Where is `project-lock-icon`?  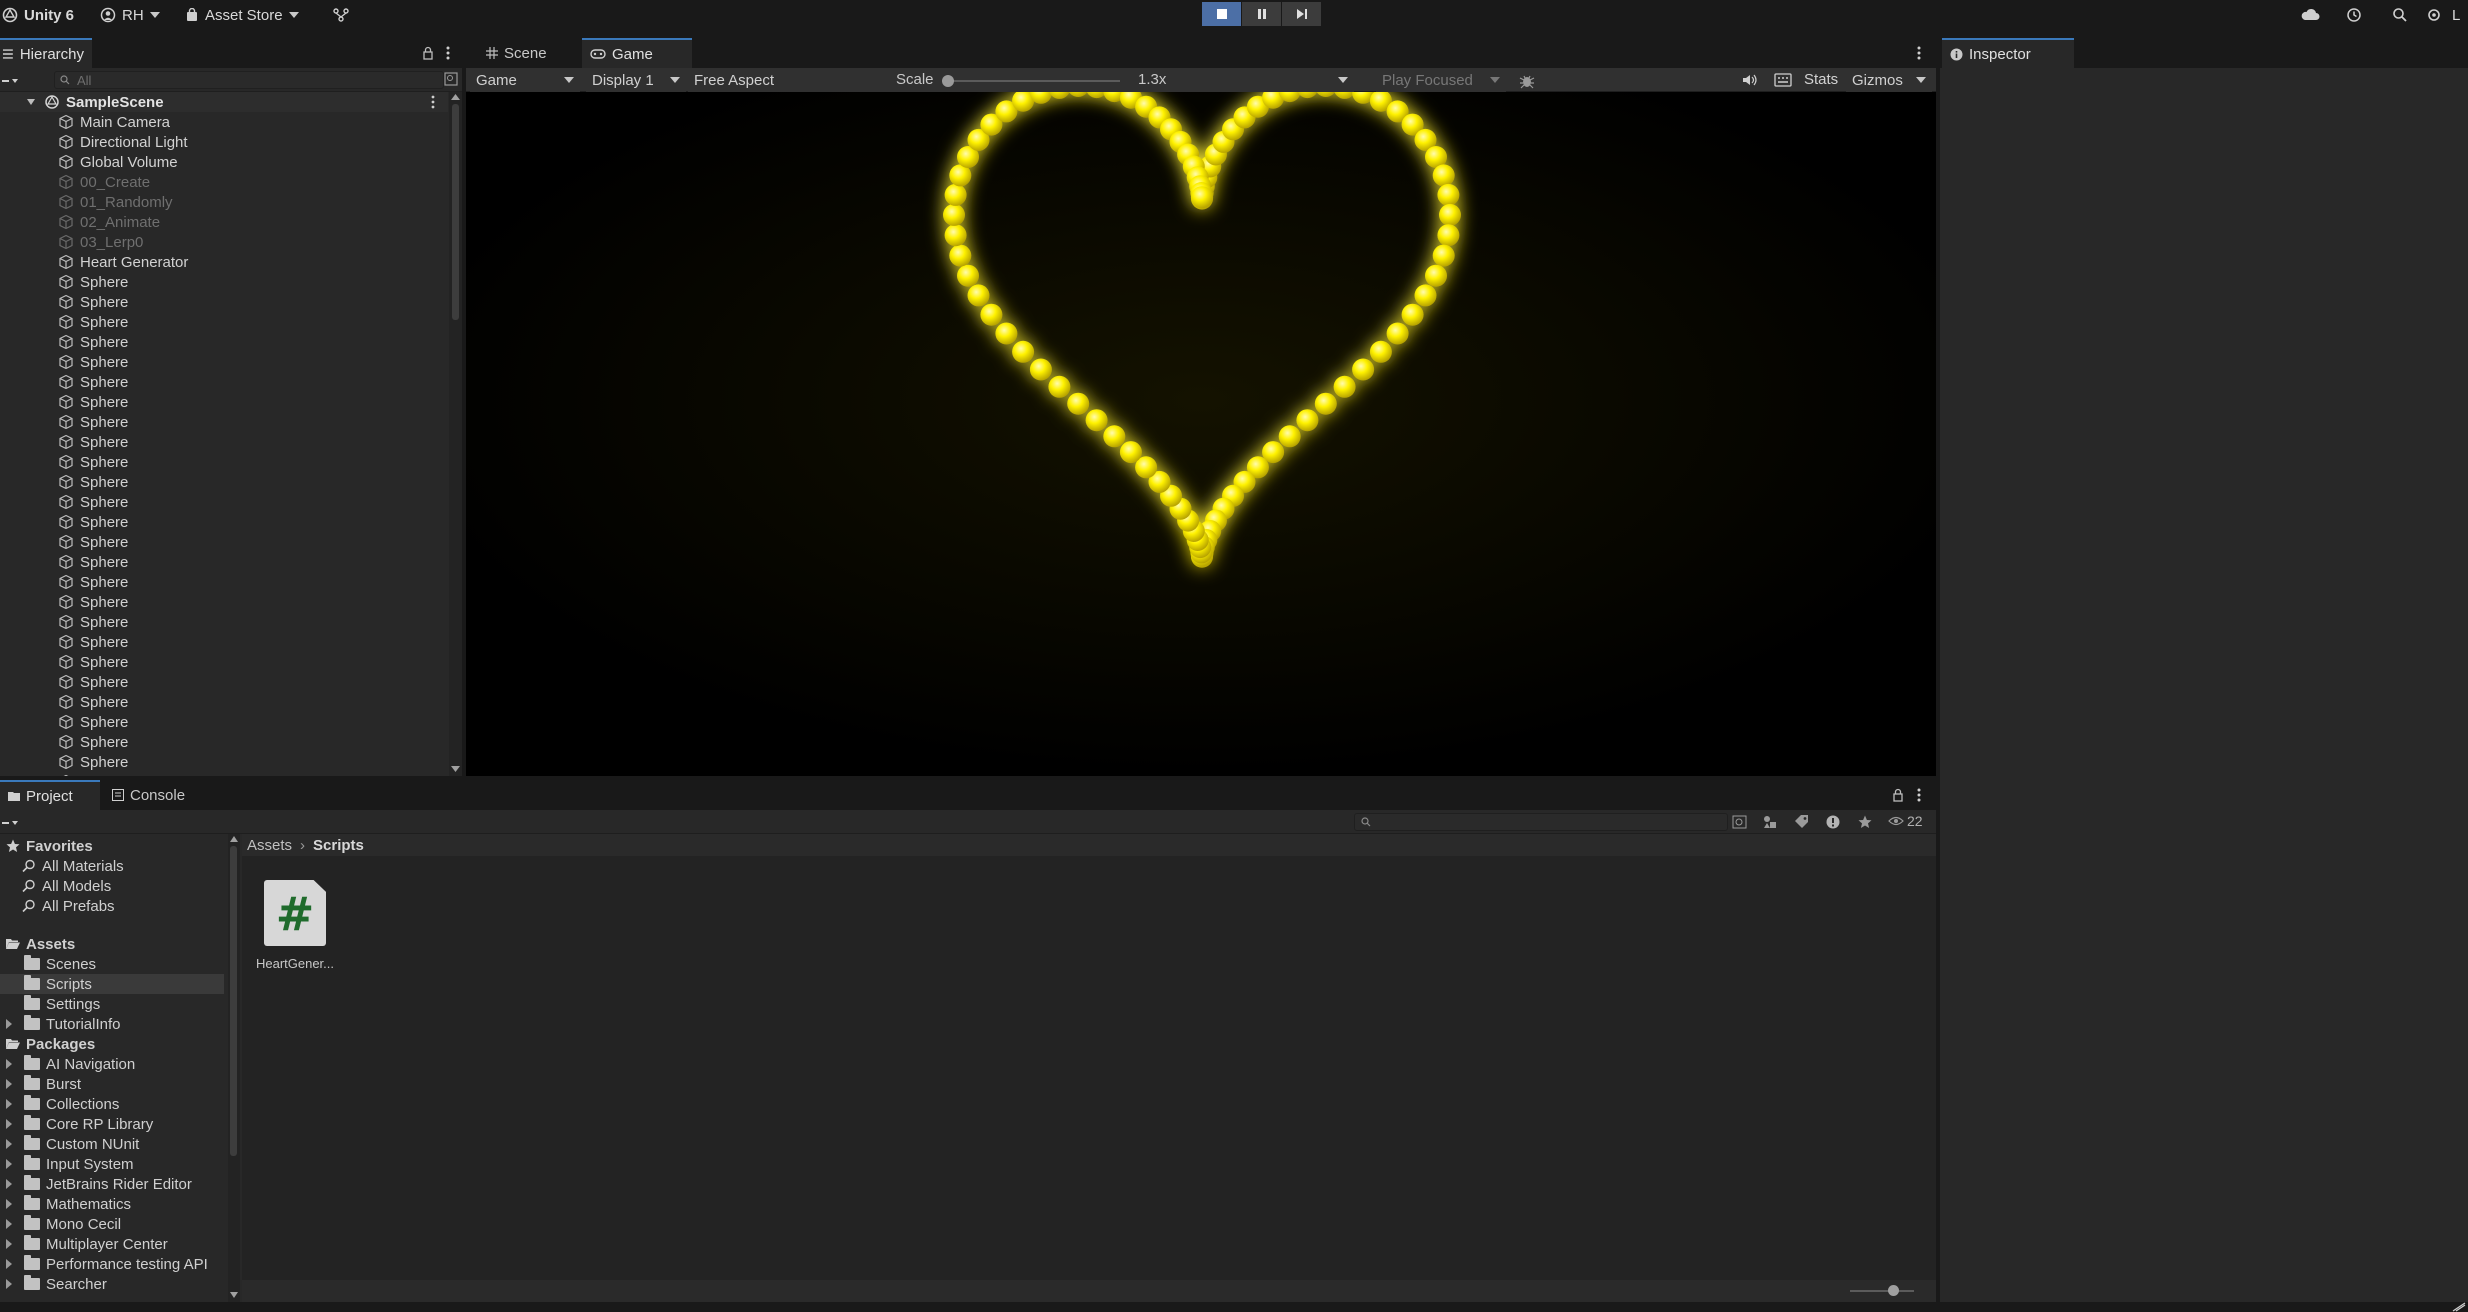
project-lock-icon is located at coordinates (1898, 795).